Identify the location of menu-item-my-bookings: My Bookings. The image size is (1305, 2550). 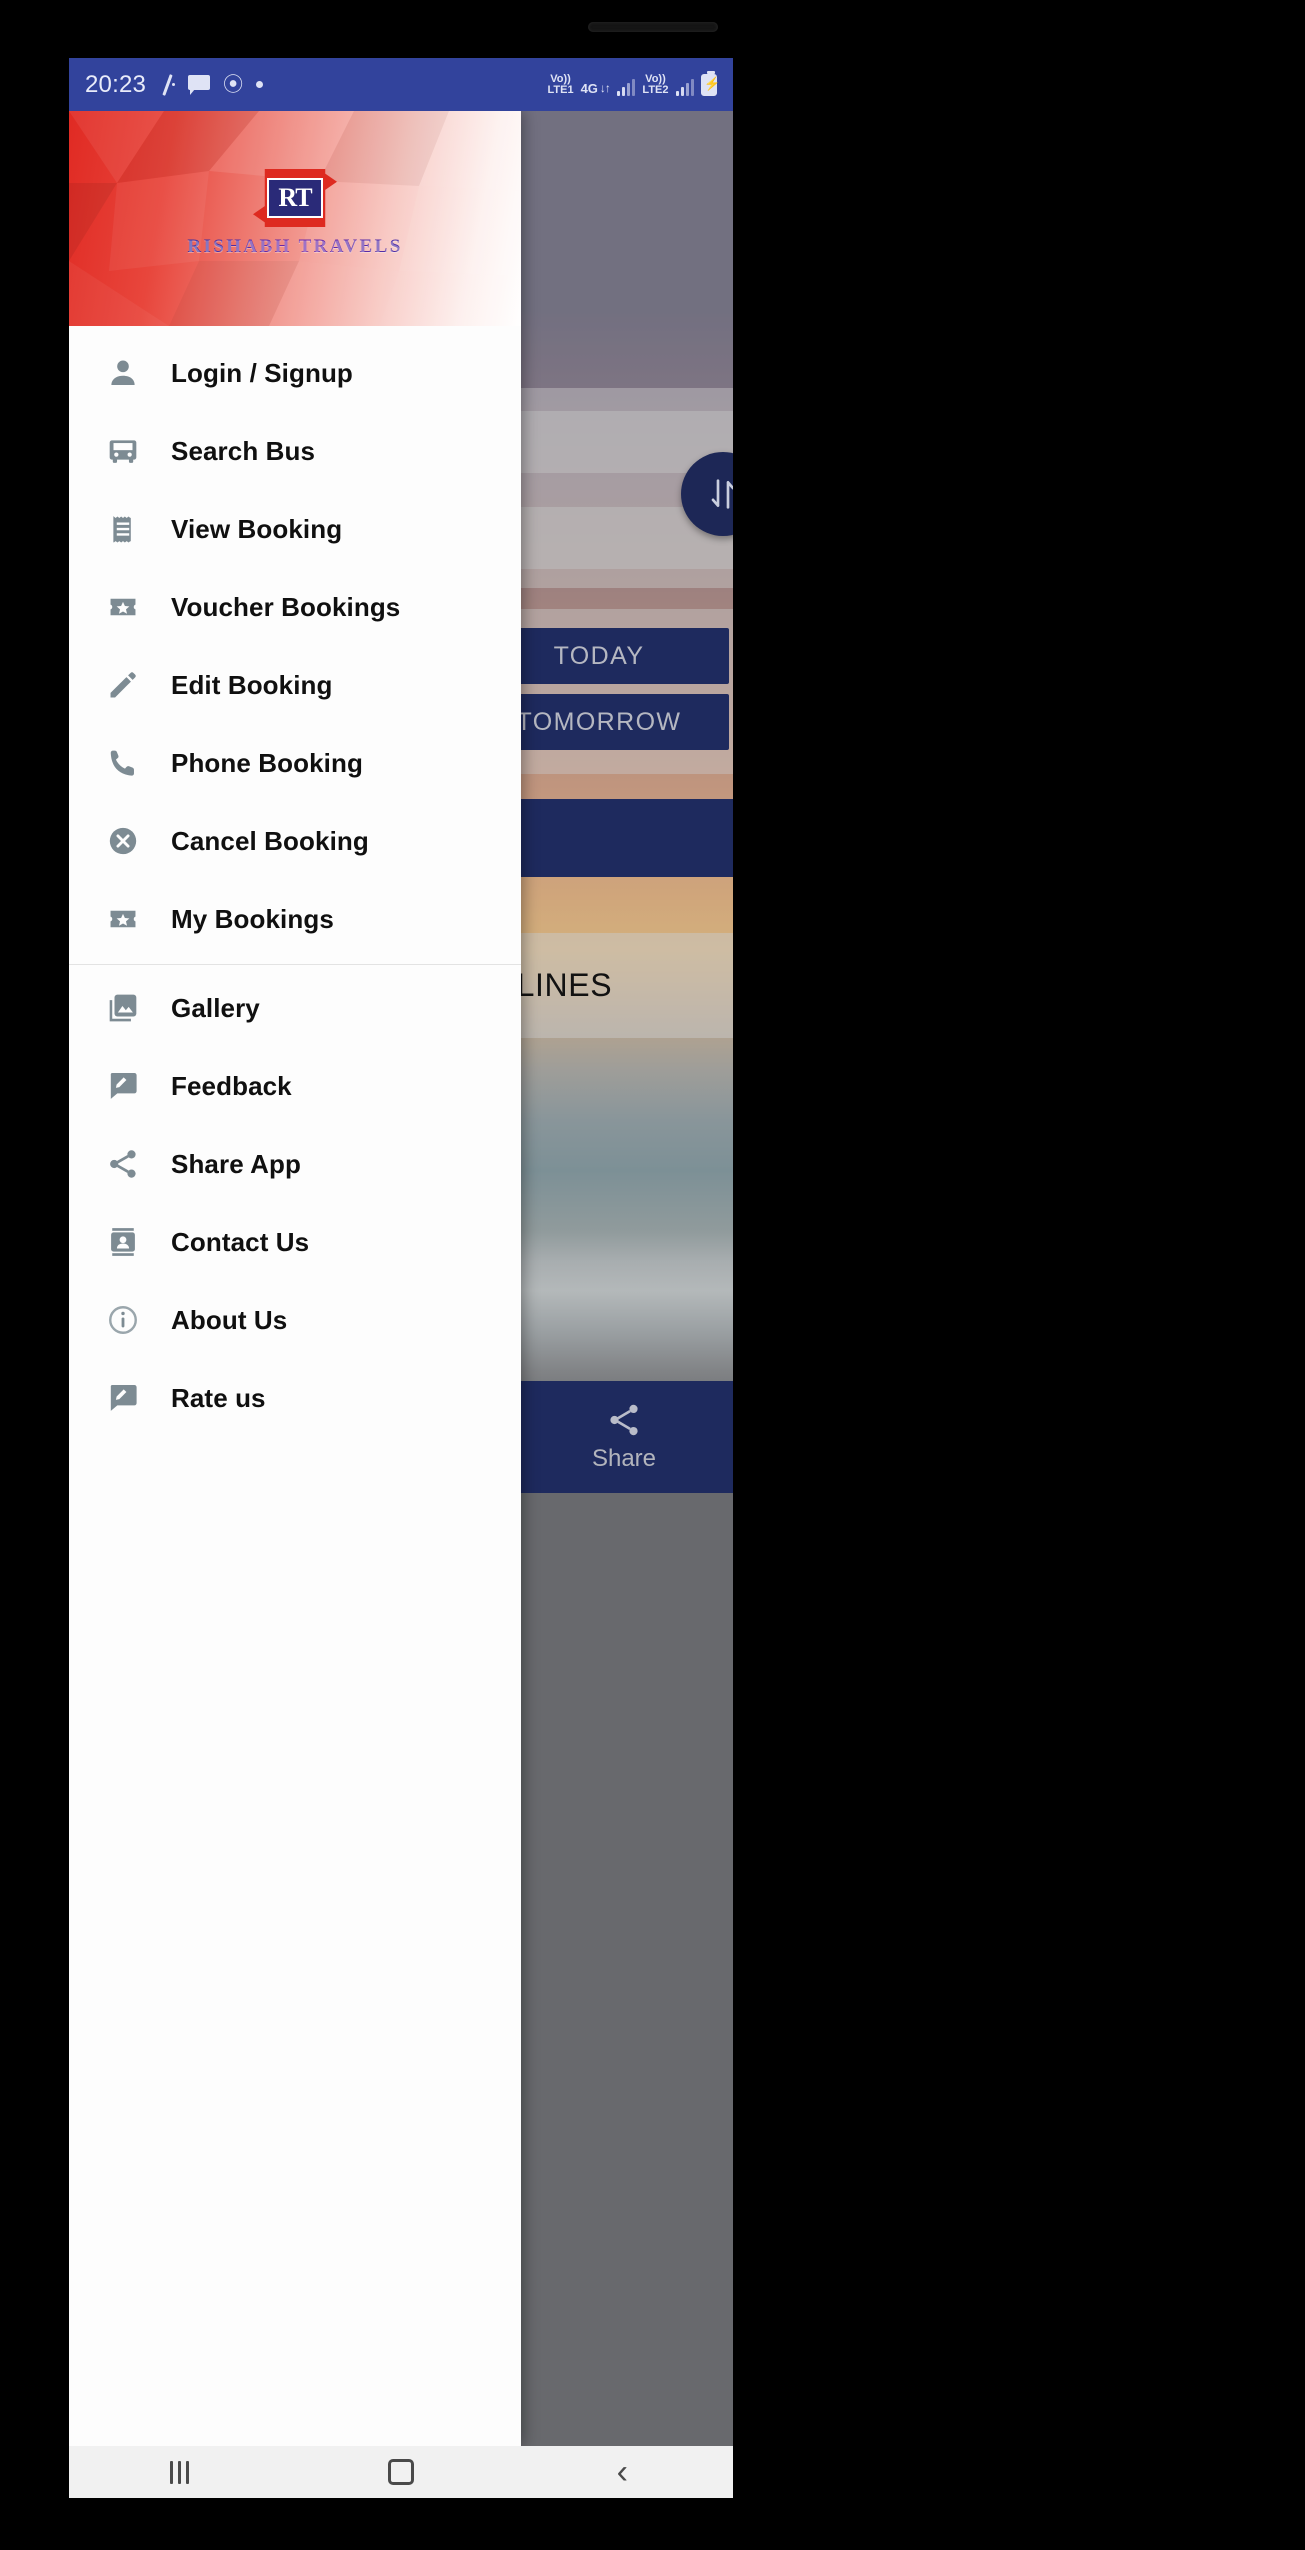
(295, 919).